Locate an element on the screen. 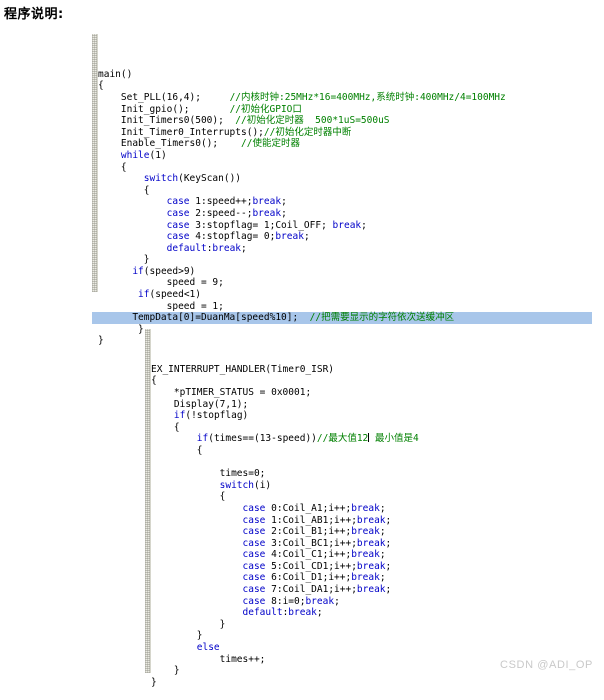  code-text: 2:Coil_B1;i++; is located at coordinates (308, 532).